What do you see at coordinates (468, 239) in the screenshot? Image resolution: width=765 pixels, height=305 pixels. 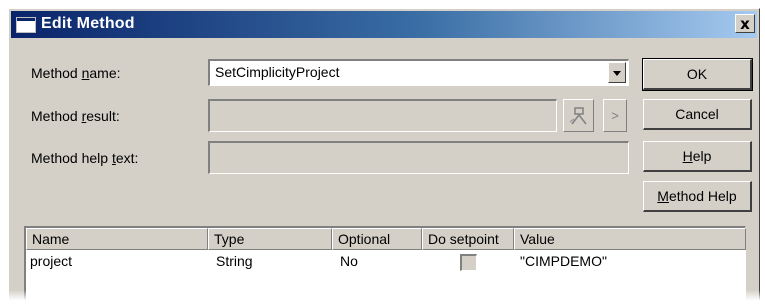 I see `column-header-do-setpoint: Do setpoint` at bounding box center [468, 239].